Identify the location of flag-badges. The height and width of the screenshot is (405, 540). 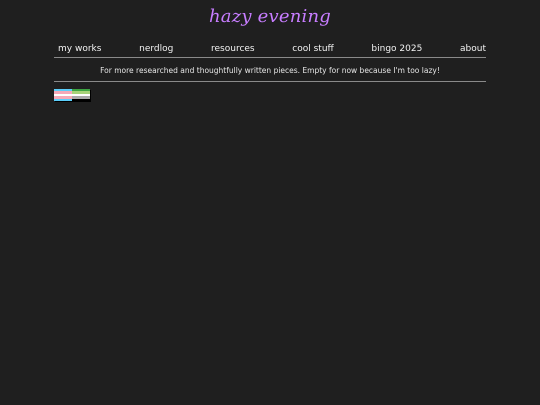
(72, 95).